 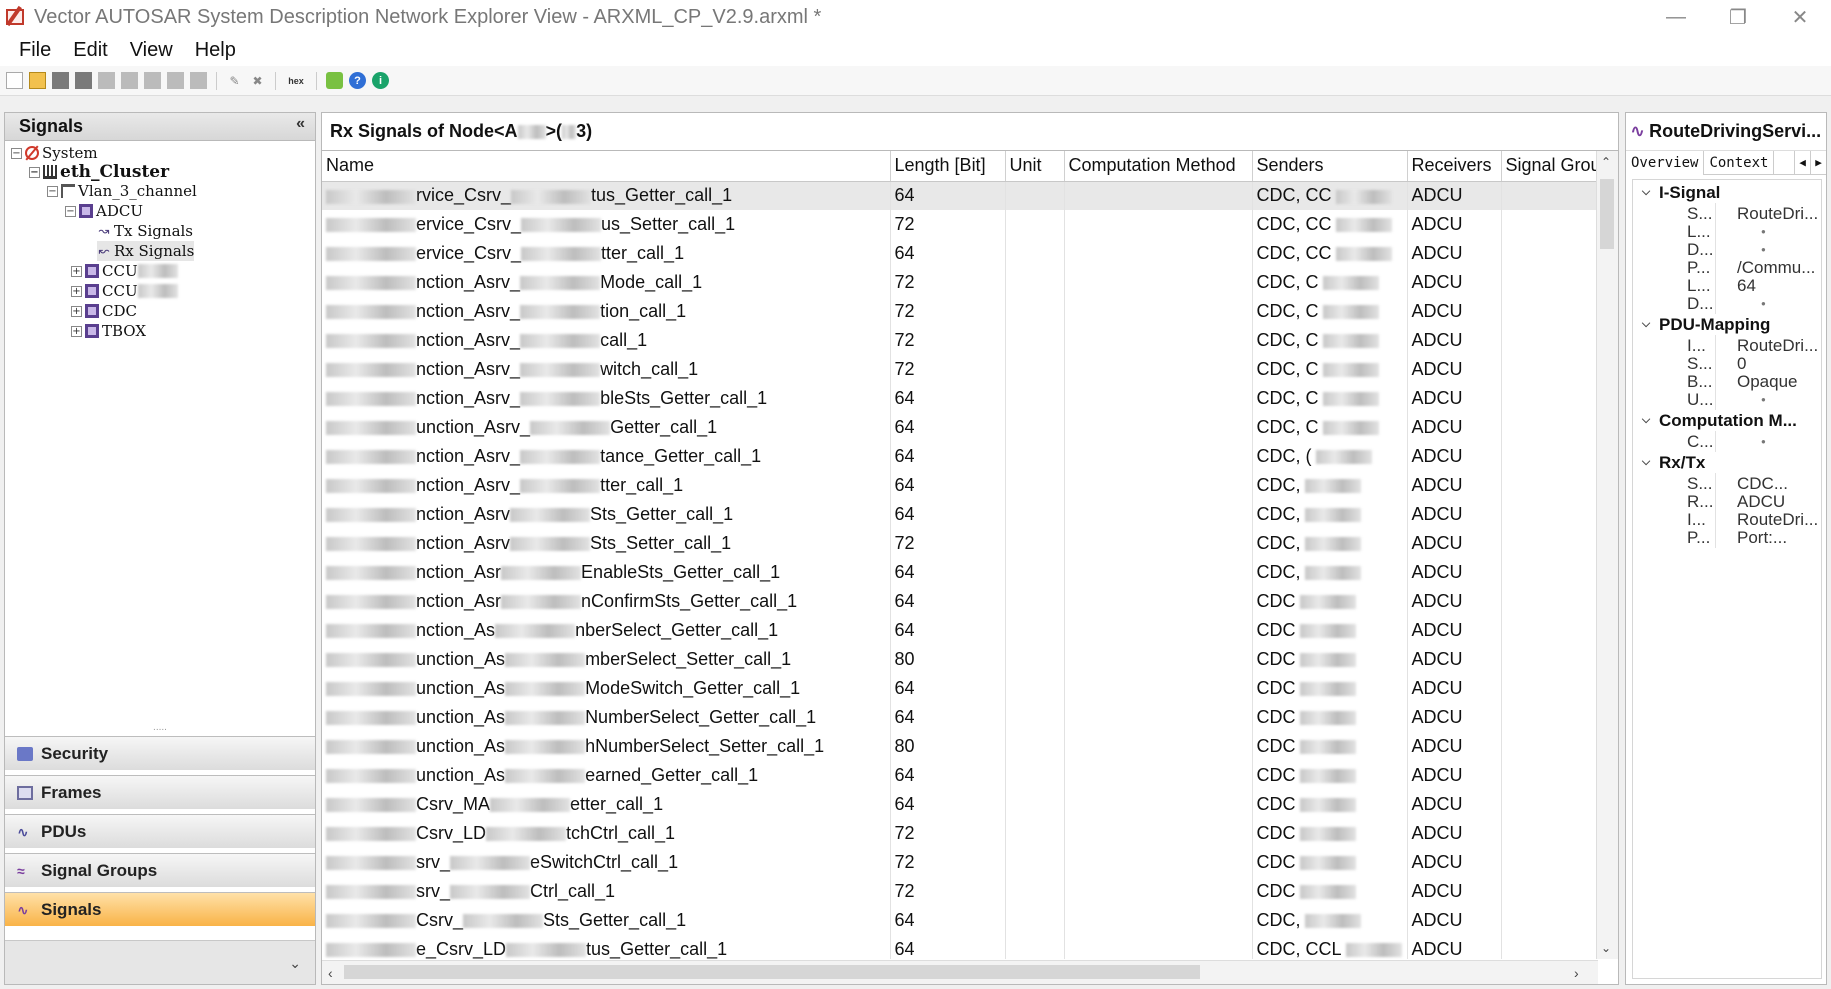 I want to click on property-section: ⌵ Rx/Tx, so click(x=1727, y=462).